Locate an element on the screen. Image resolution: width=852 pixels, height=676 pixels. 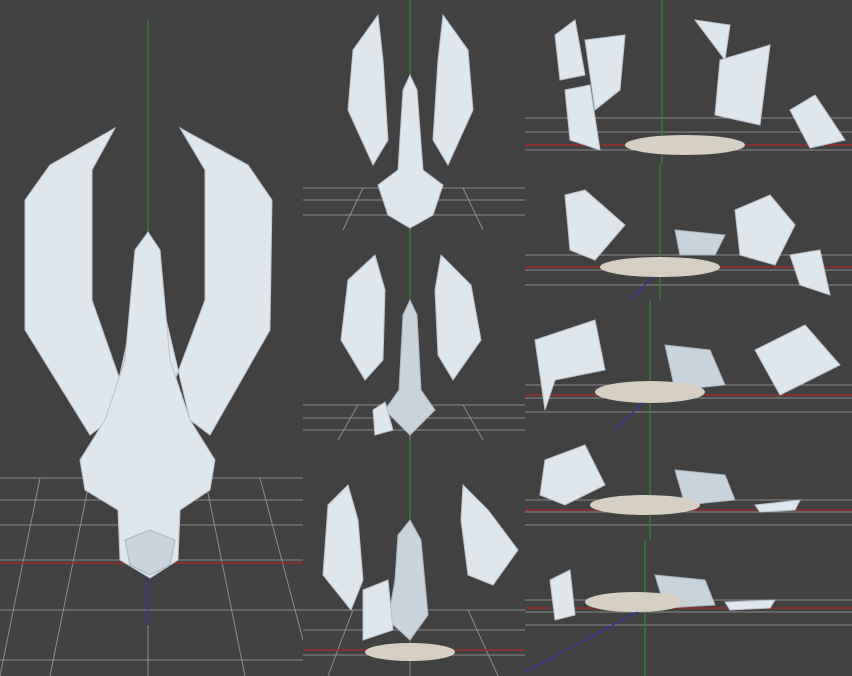
crack-2-svg is located at coordinates (414, 335).